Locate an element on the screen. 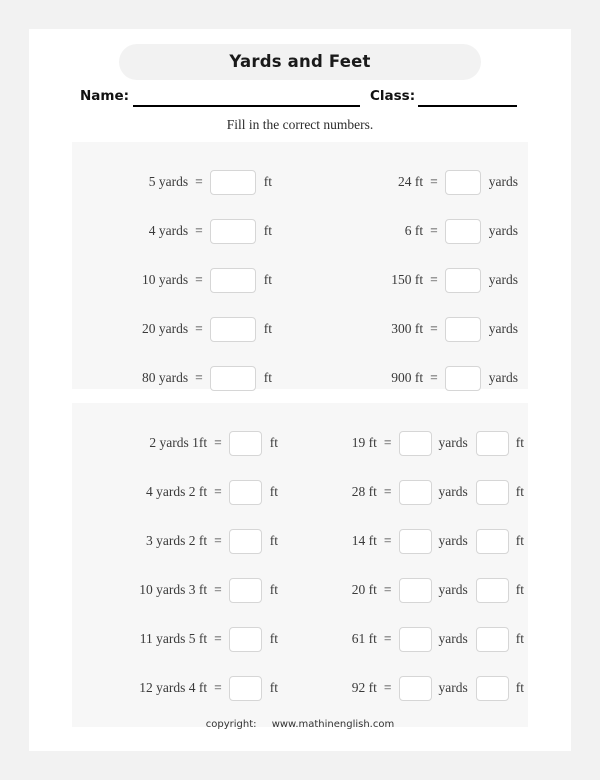 This screenshot has height=780, width=600. problem-right: 19 ft = yards ft is located at coordinates (414, 443).